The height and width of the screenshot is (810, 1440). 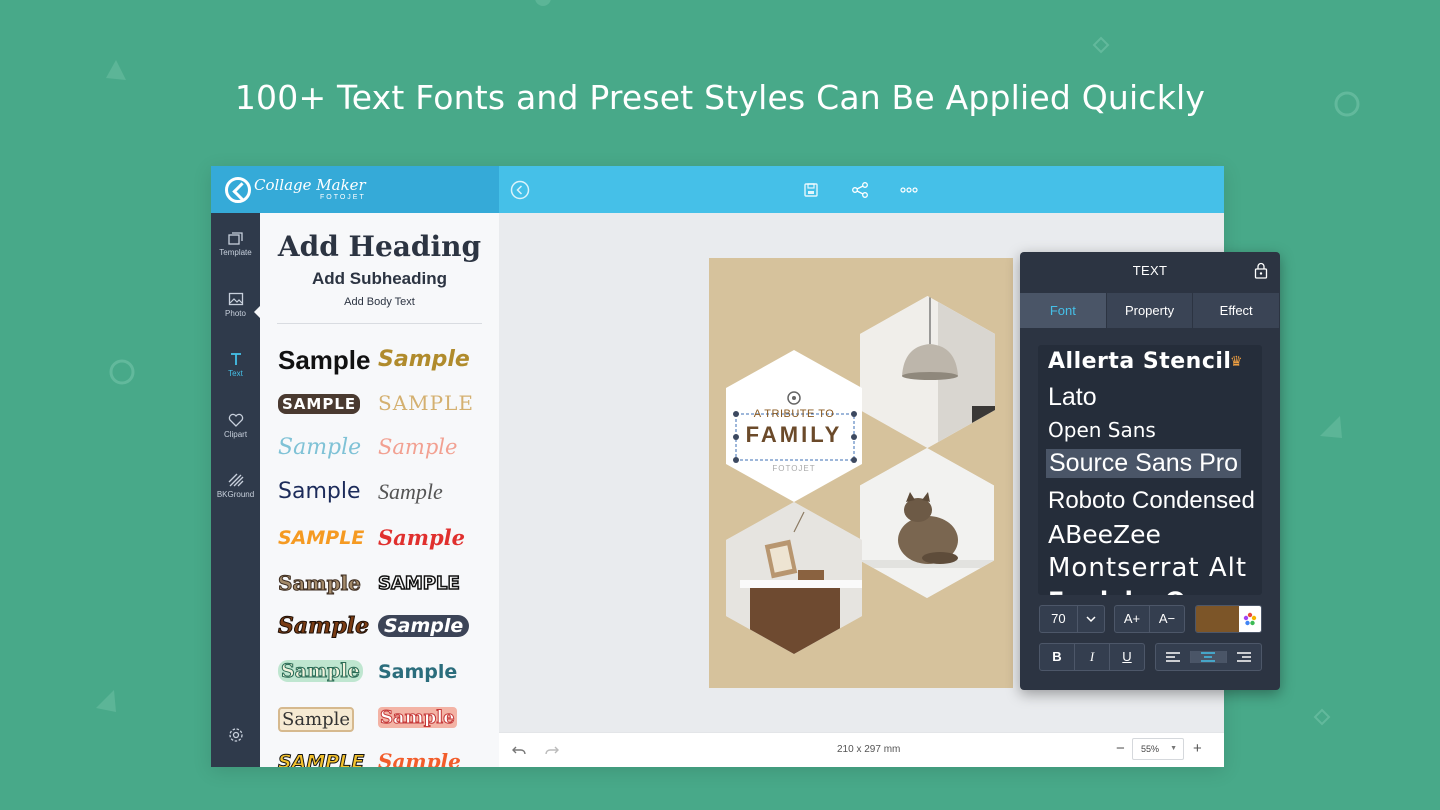 What do you see at coordinates (235, 480) in the screenshot?
I see `background-icon` at bounding box center [235, 480].